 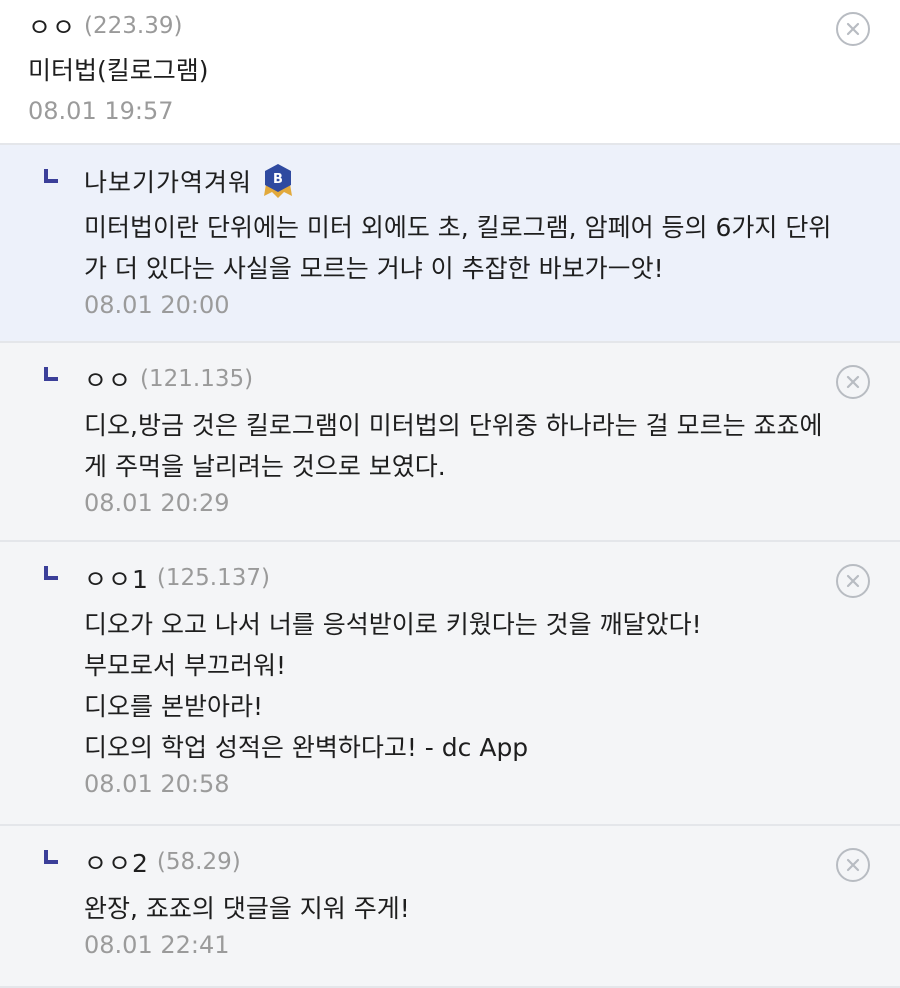 What do you see at coordinates (133, 26) in the screenshot?
I see `comment-ip: (223.39)` at bounding box center [133, 26].